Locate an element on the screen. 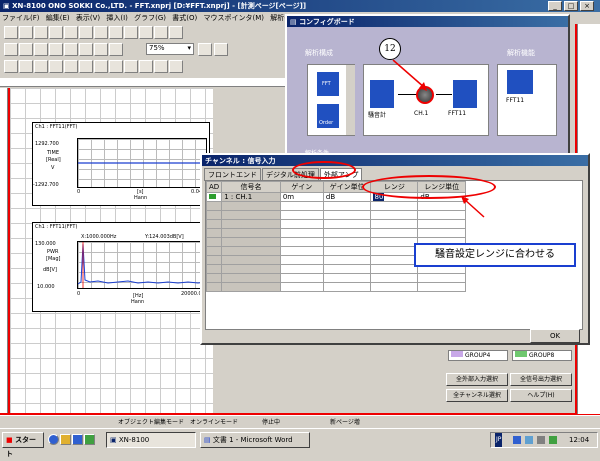 The width and height of the screenshot is (600, 461). ad-indicator is located at coordinates (214, 197).